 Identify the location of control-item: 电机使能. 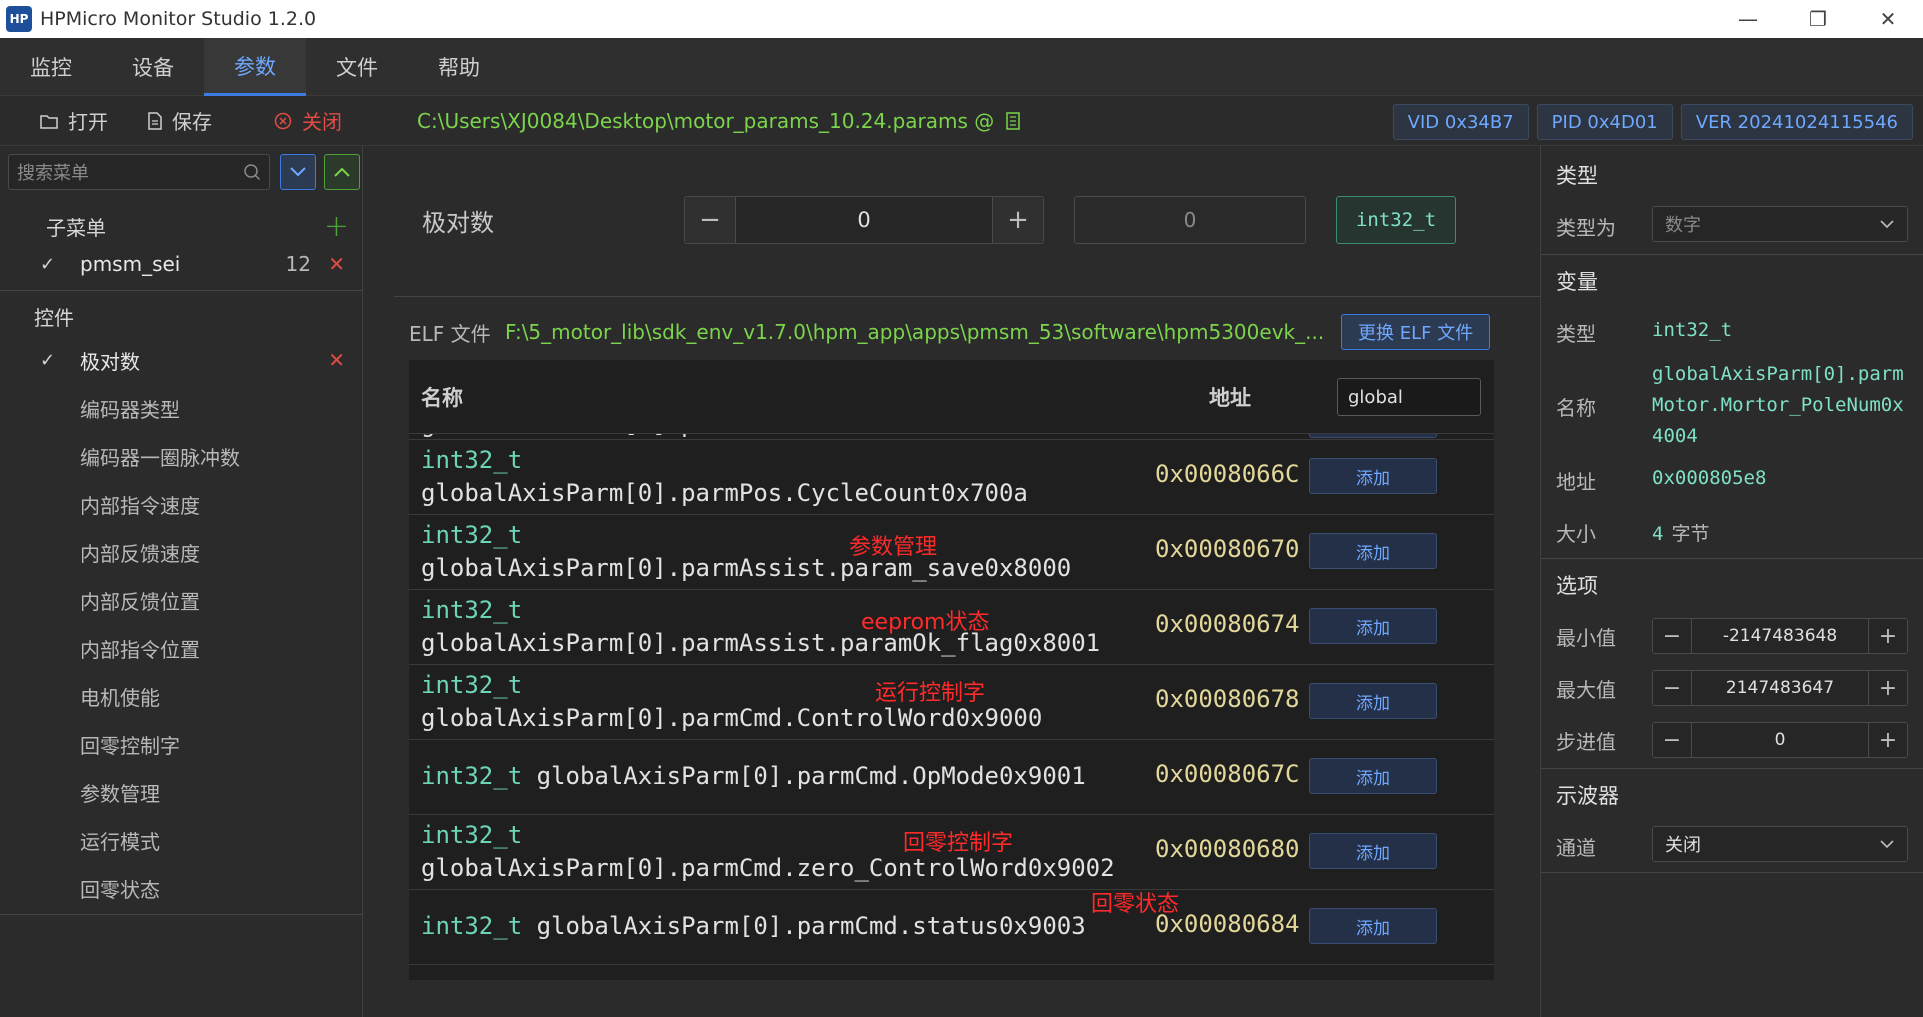
(181, 696).